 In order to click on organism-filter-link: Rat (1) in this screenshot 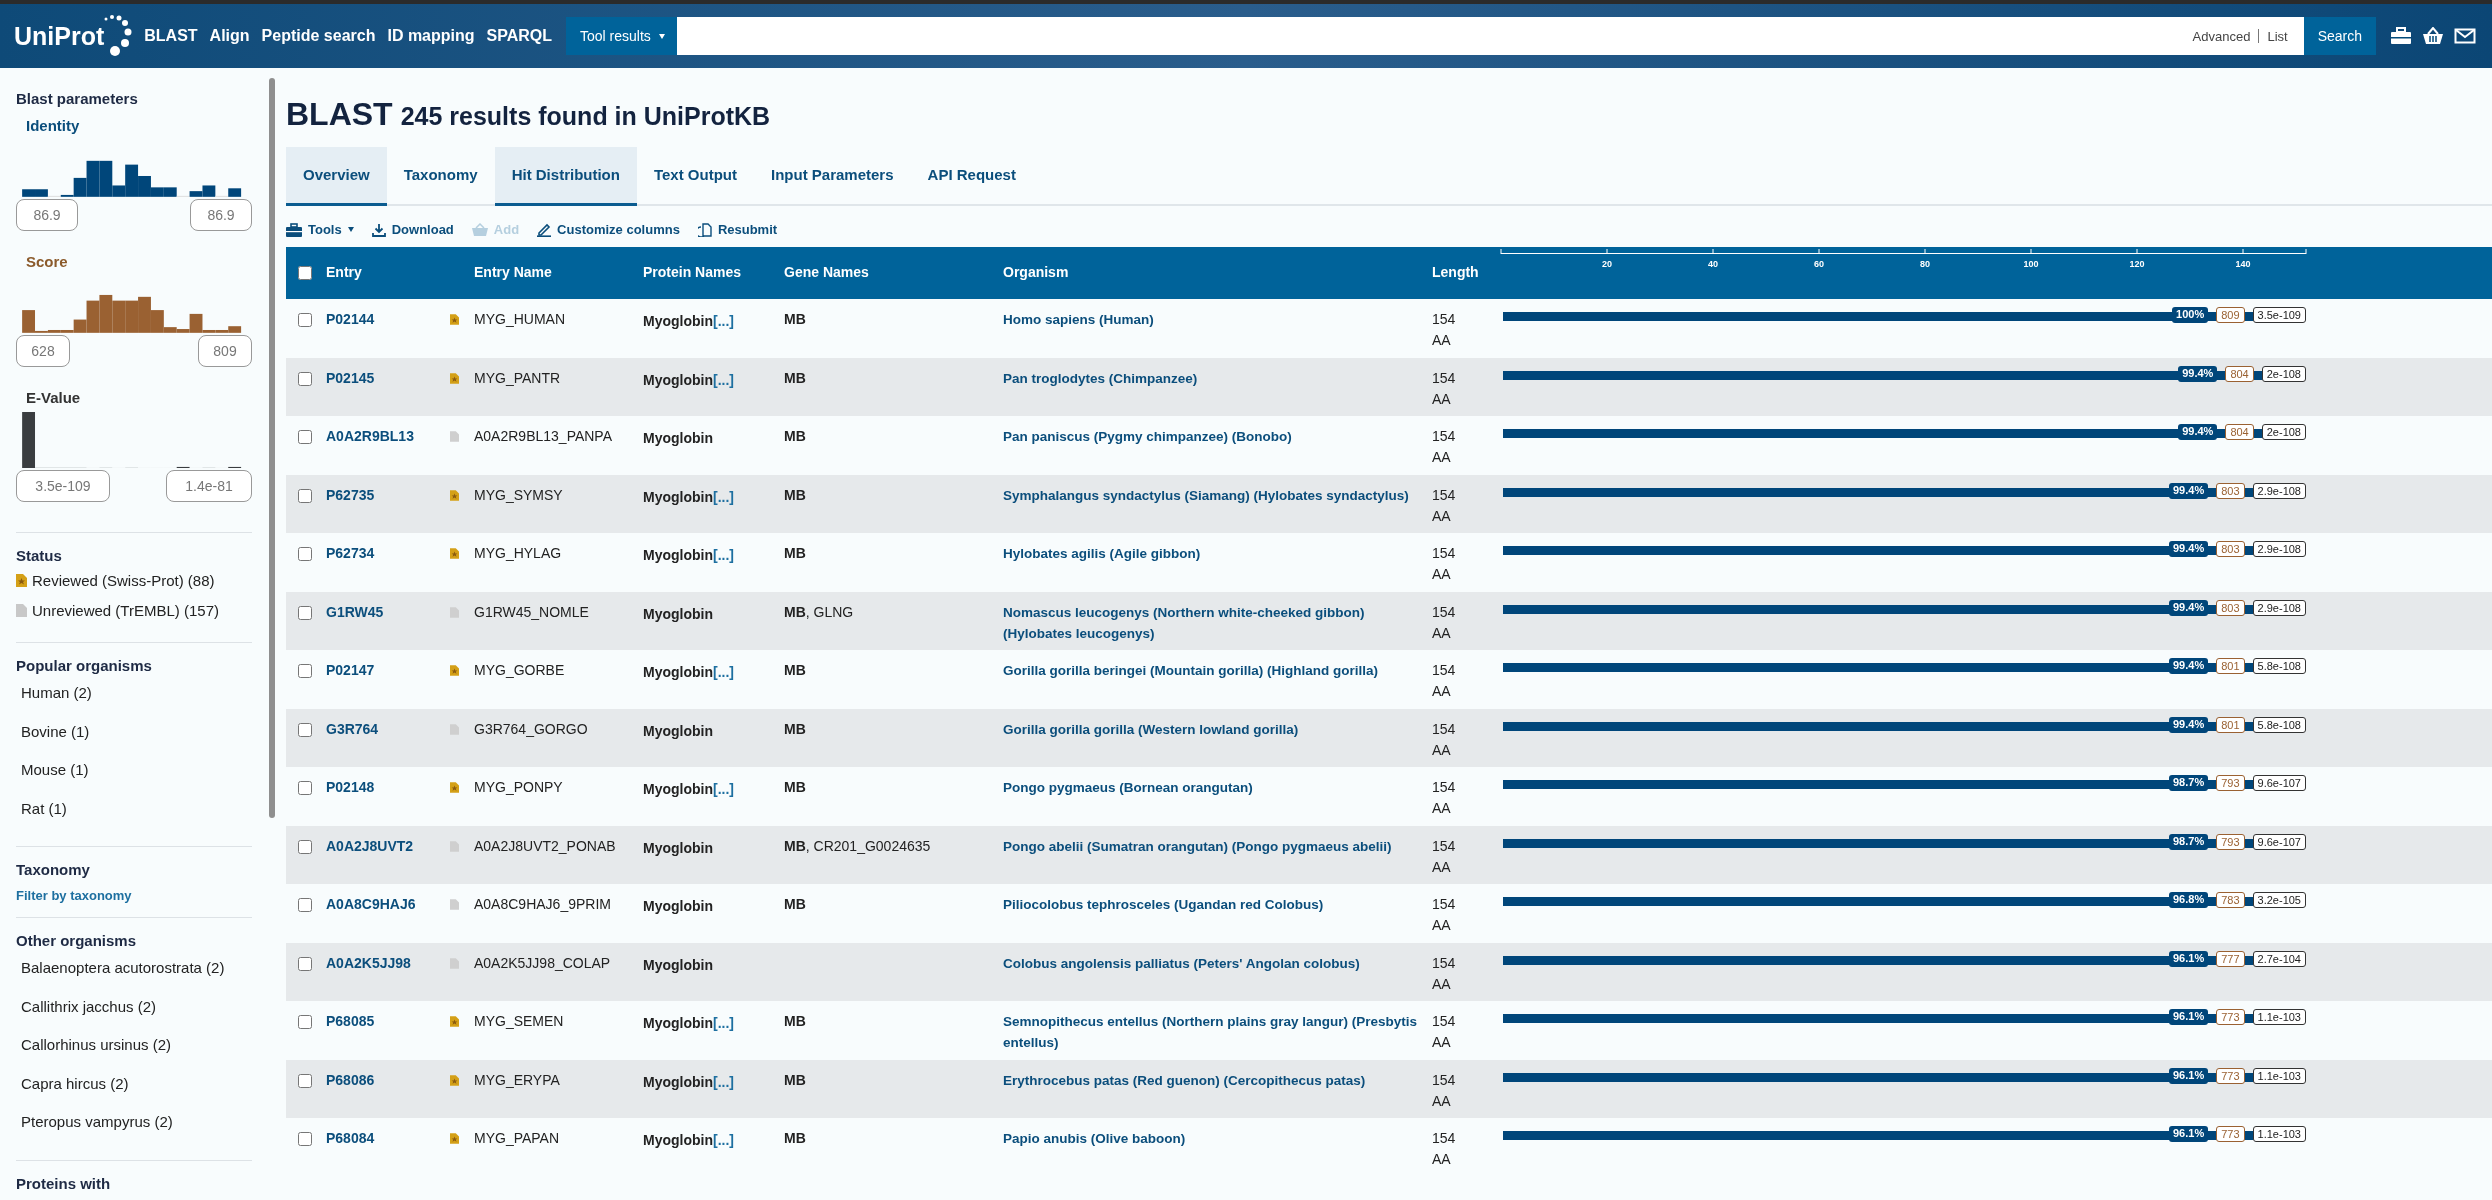, I will do `click(128, 809)`.